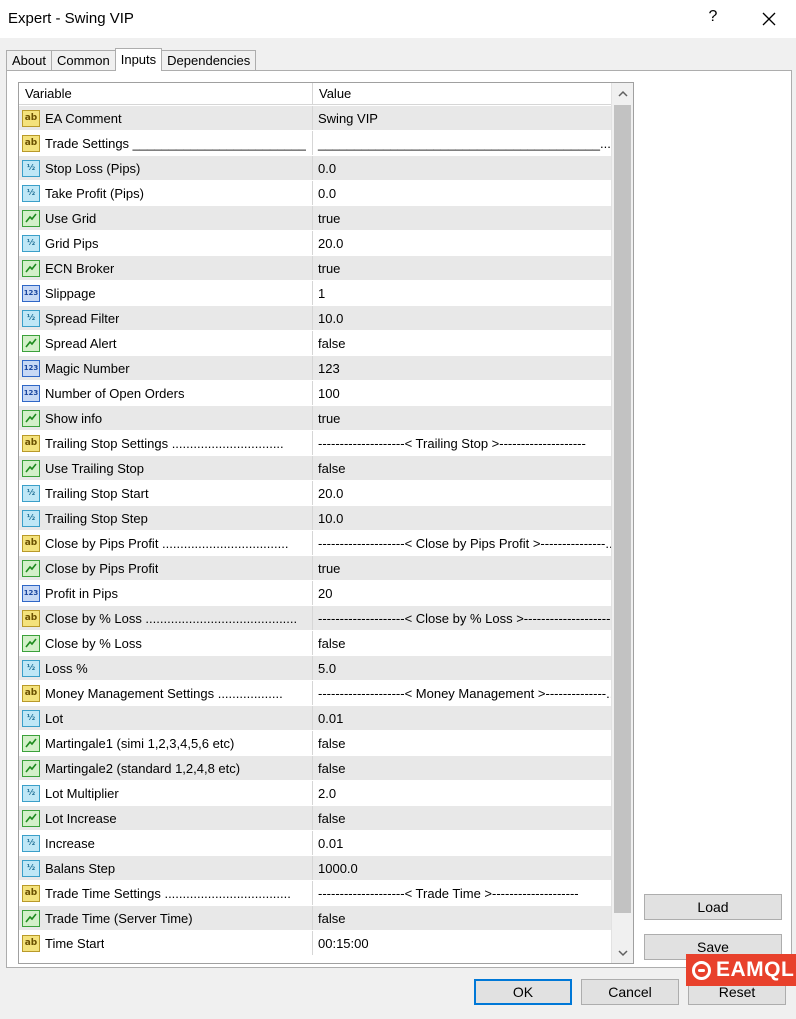 The width and height of the screenshot is (796, 1019). I want to click on table-row: Spread Alert false, so click(315, 343).